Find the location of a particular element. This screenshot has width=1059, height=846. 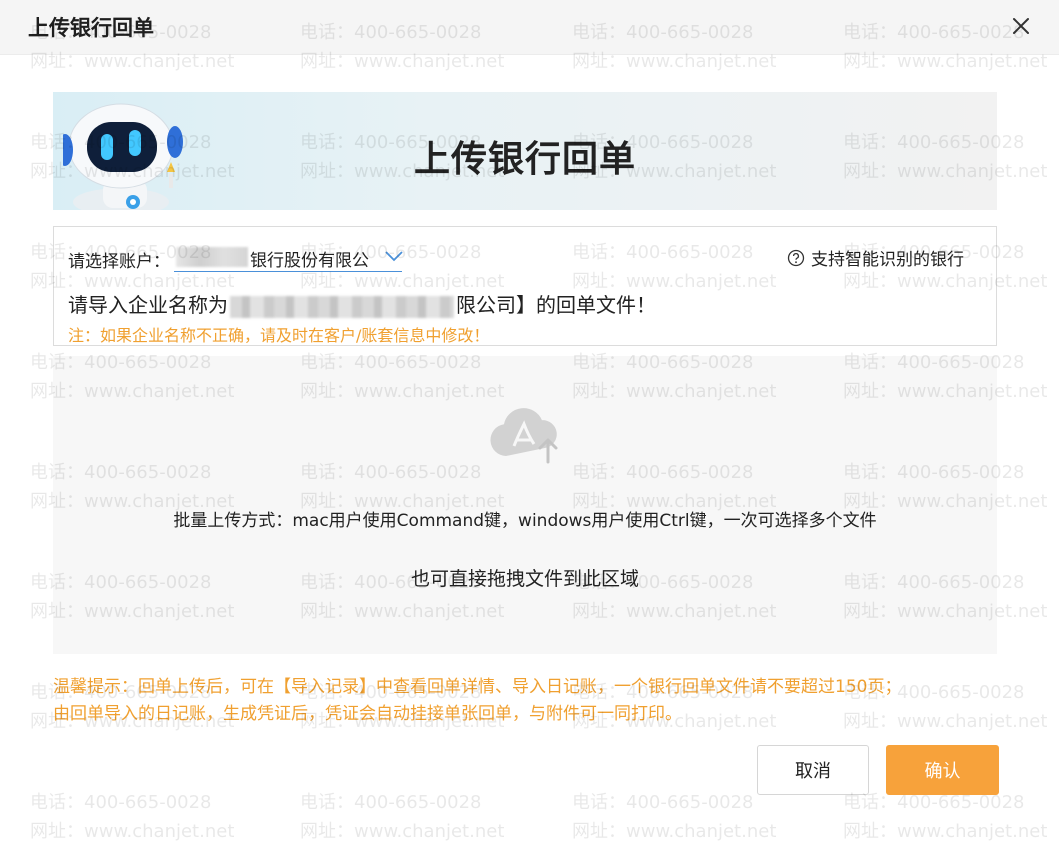

account-select: 银行股份有限公 is located at coordinates (288, 257).